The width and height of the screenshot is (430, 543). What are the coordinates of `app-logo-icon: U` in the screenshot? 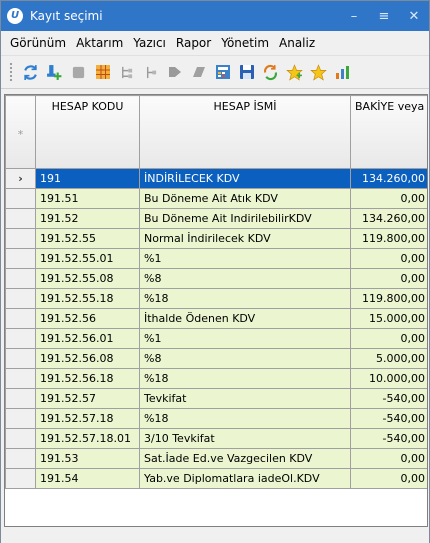 It's located at (15, 16).